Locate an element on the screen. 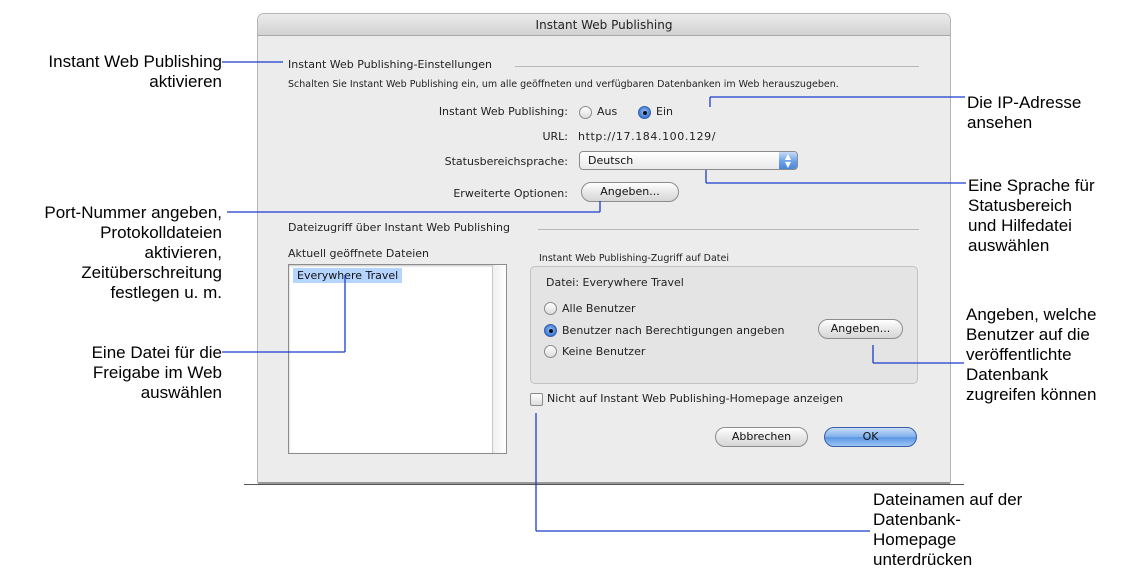 The height and width of the screenshot is (578, 1130). radio-off is located at coordinates (585, 112).